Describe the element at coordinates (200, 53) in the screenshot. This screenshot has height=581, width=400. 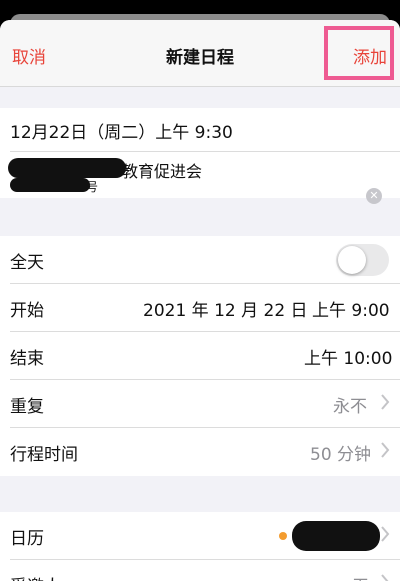
I see `navigation-bar: 取消 新建日程 添加` at that location.